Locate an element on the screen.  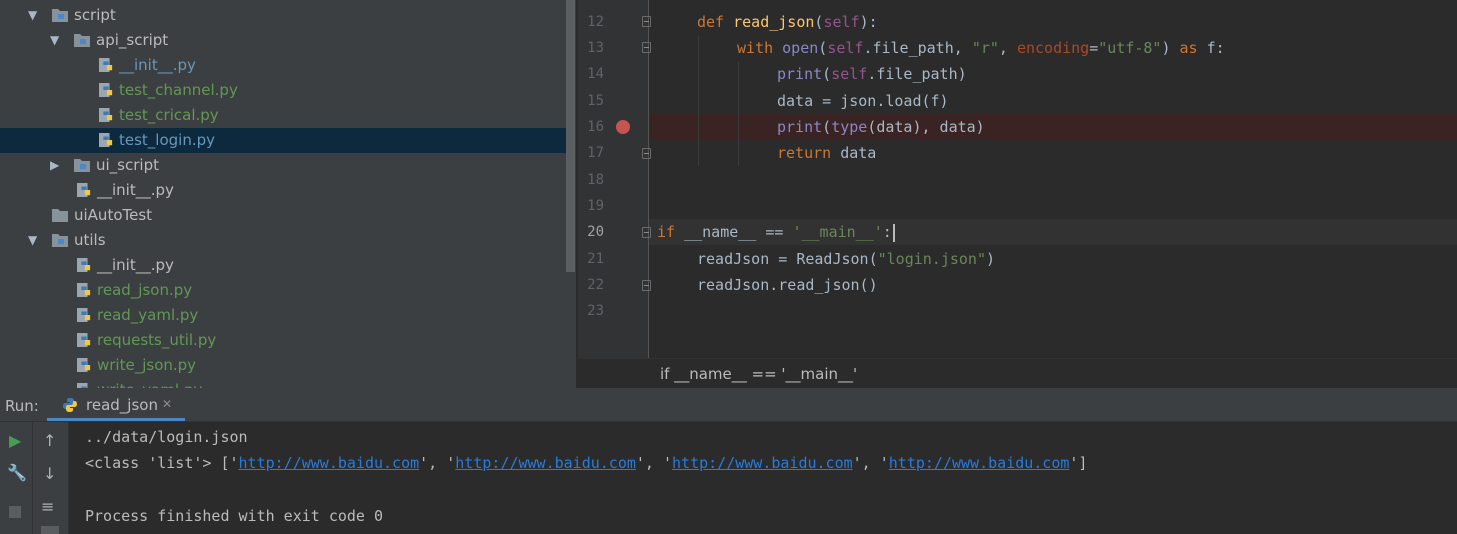
rerun-icon: ▶ is located at coordinates (15, 441).